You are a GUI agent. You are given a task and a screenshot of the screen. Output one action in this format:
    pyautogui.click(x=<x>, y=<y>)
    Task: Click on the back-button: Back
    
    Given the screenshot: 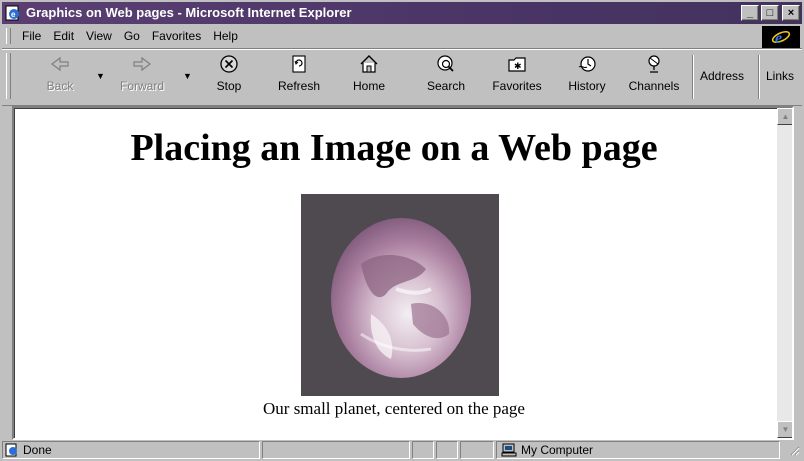 What is the action you would take?
    pyautogui.click(x=60, y=77)
    